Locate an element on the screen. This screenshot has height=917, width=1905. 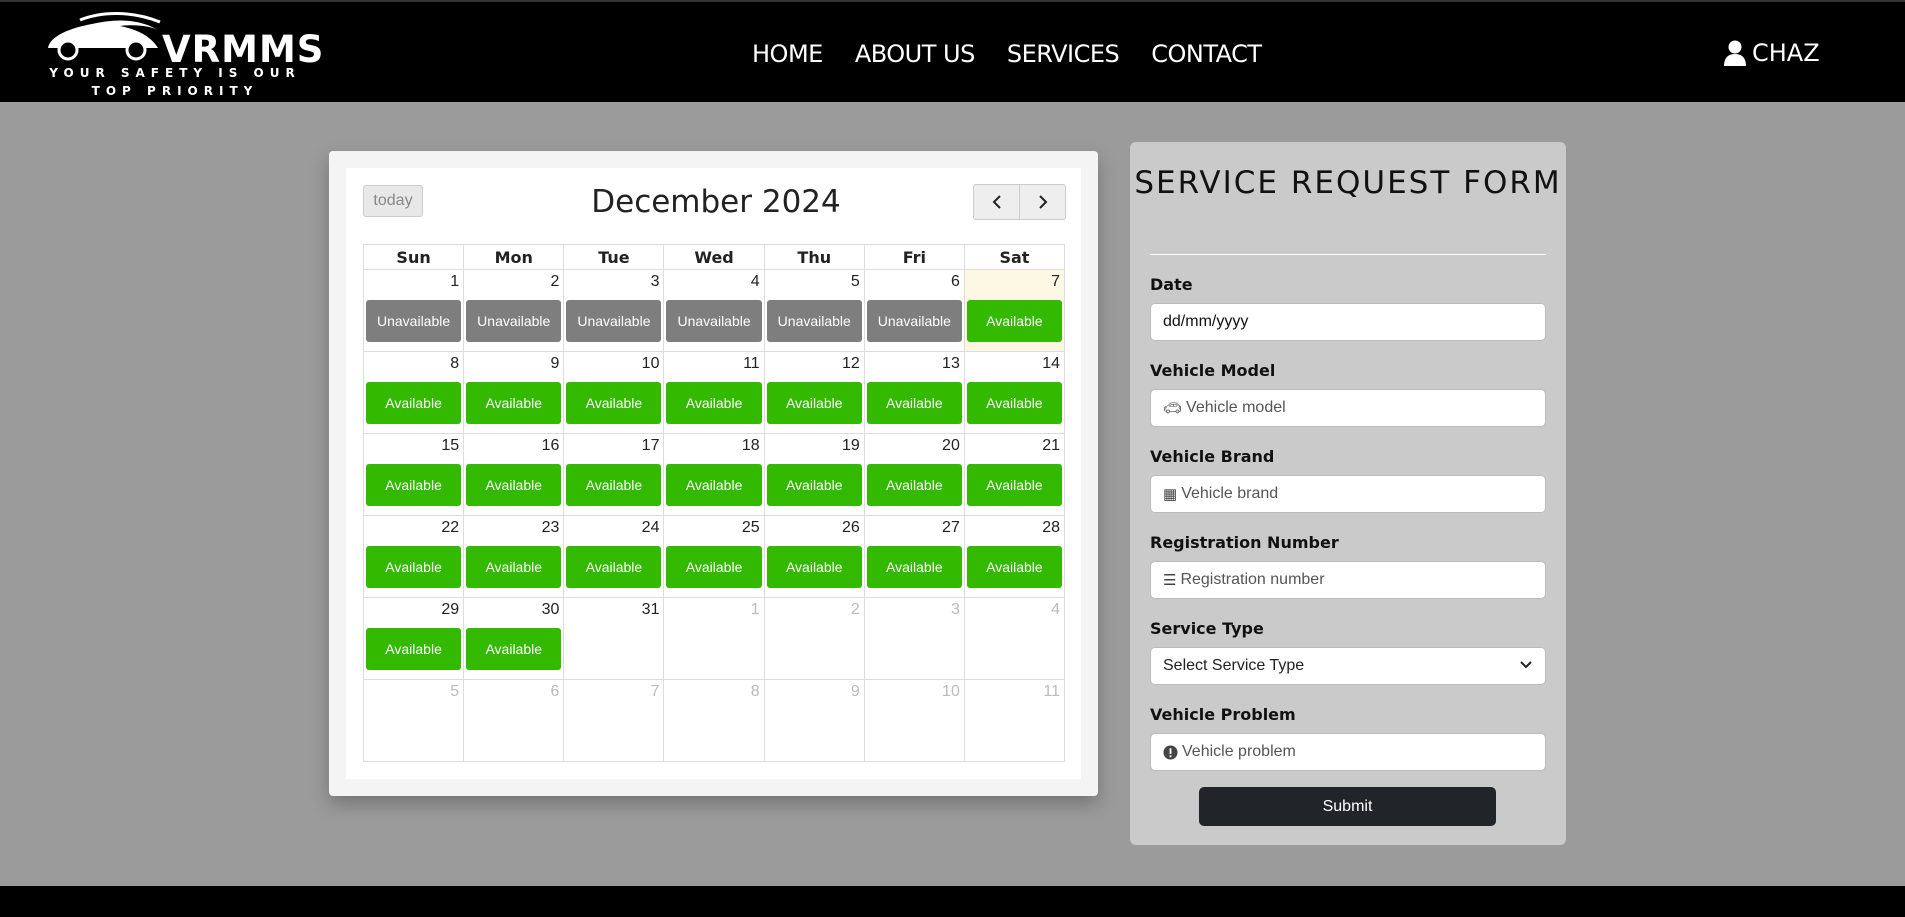
weekday-thu: Thu is located at coordinates (814, 257).